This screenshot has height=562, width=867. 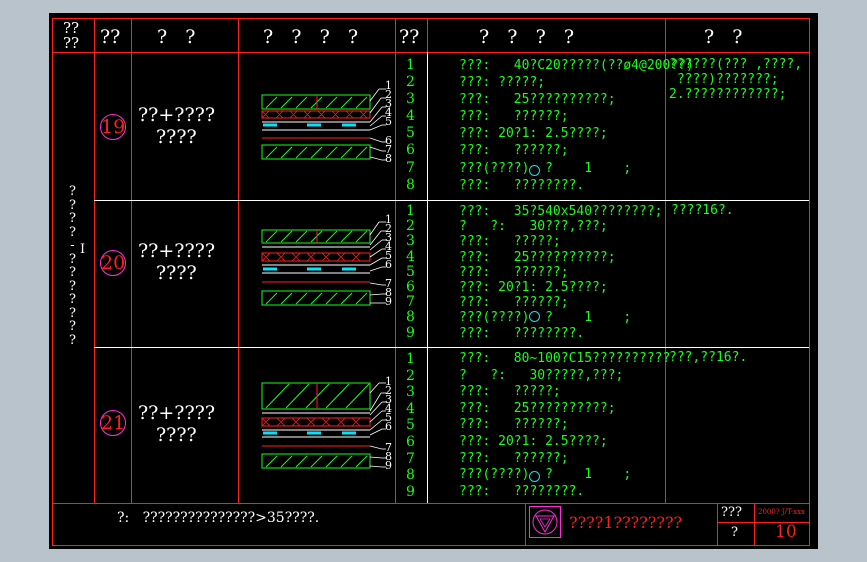 What do you see at coordinates (781, 512) in the screenshot?
I see `title-block-code: 2000? J/T-xxx` at bounding box center [781, 512].